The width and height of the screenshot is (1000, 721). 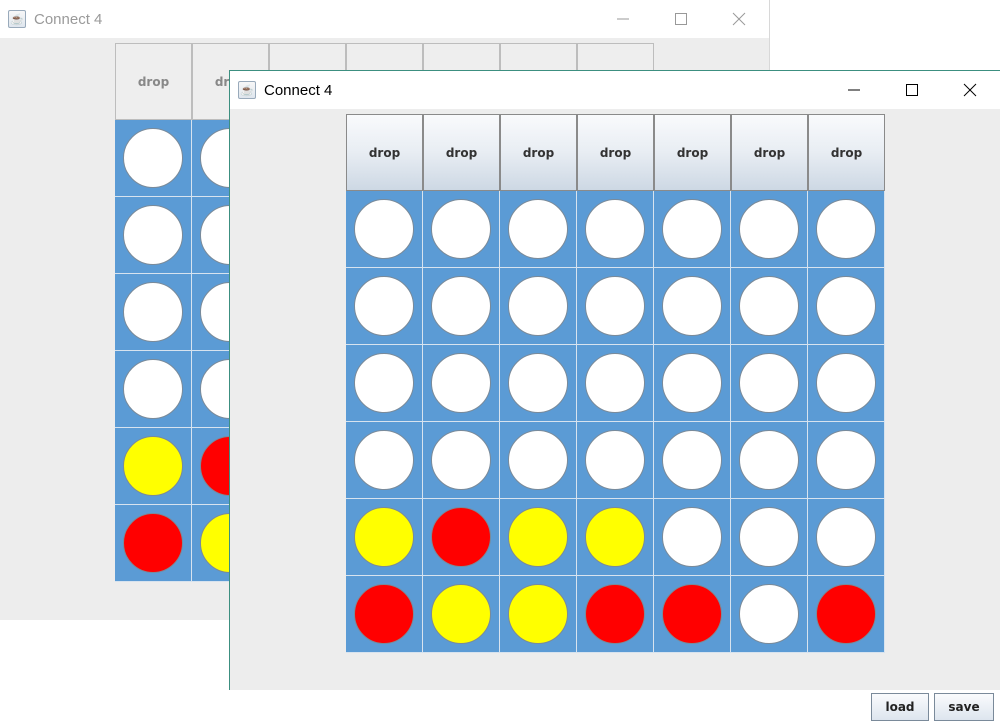 I want to click on drop-button-row: drop drop drop drop drop drop drop, so click(x=615, y=152).